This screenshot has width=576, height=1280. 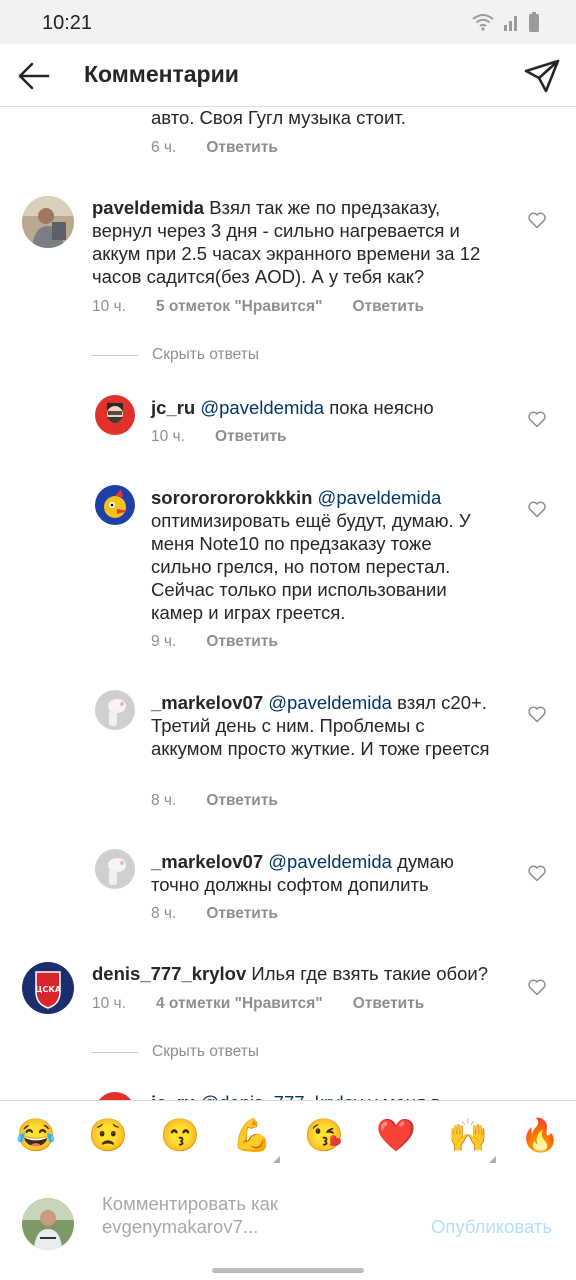 What do you see at coordinates (468, 1135) in the screenshot?
I see `emoji-raised-hands-glyph: 🙌` at bounding box center [468, 1135].